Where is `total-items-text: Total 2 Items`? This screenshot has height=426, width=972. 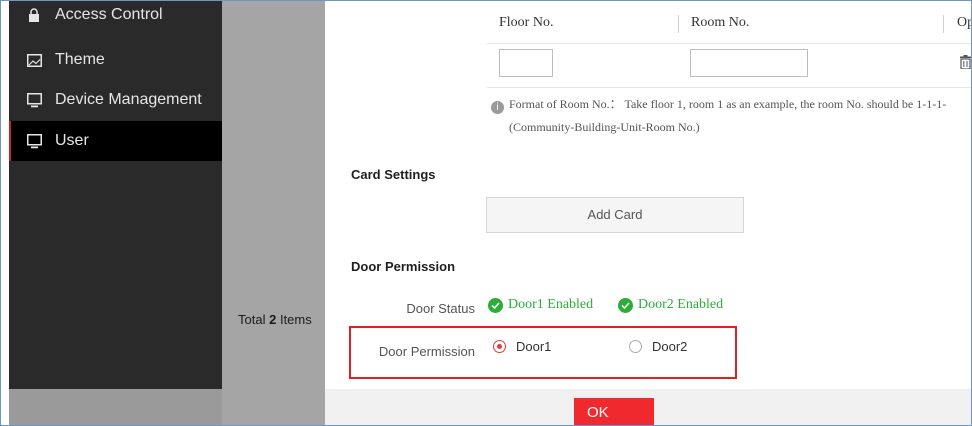
total-items-text: Total 2 Items is located at coordinates (275, 319).